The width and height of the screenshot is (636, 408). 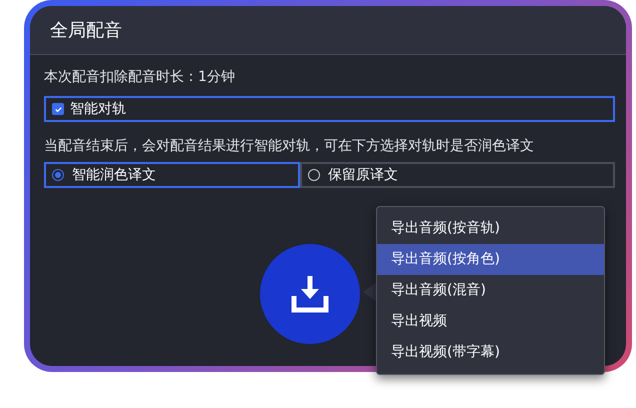 What do you see at coordinates (490, 290) in the screenshot?
I see `menu-item: 导出音频(混音)` at bounding box center [490, 290].